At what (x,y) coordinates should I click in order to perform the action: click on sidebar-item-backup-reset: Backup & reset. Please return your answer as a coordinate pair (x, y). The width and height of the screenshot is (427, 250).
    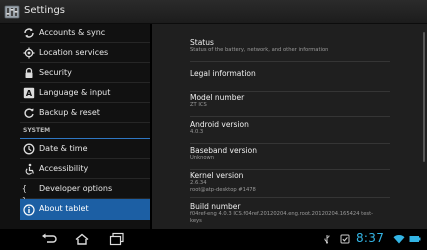
    Looking at the image, I should click on (85, 113).